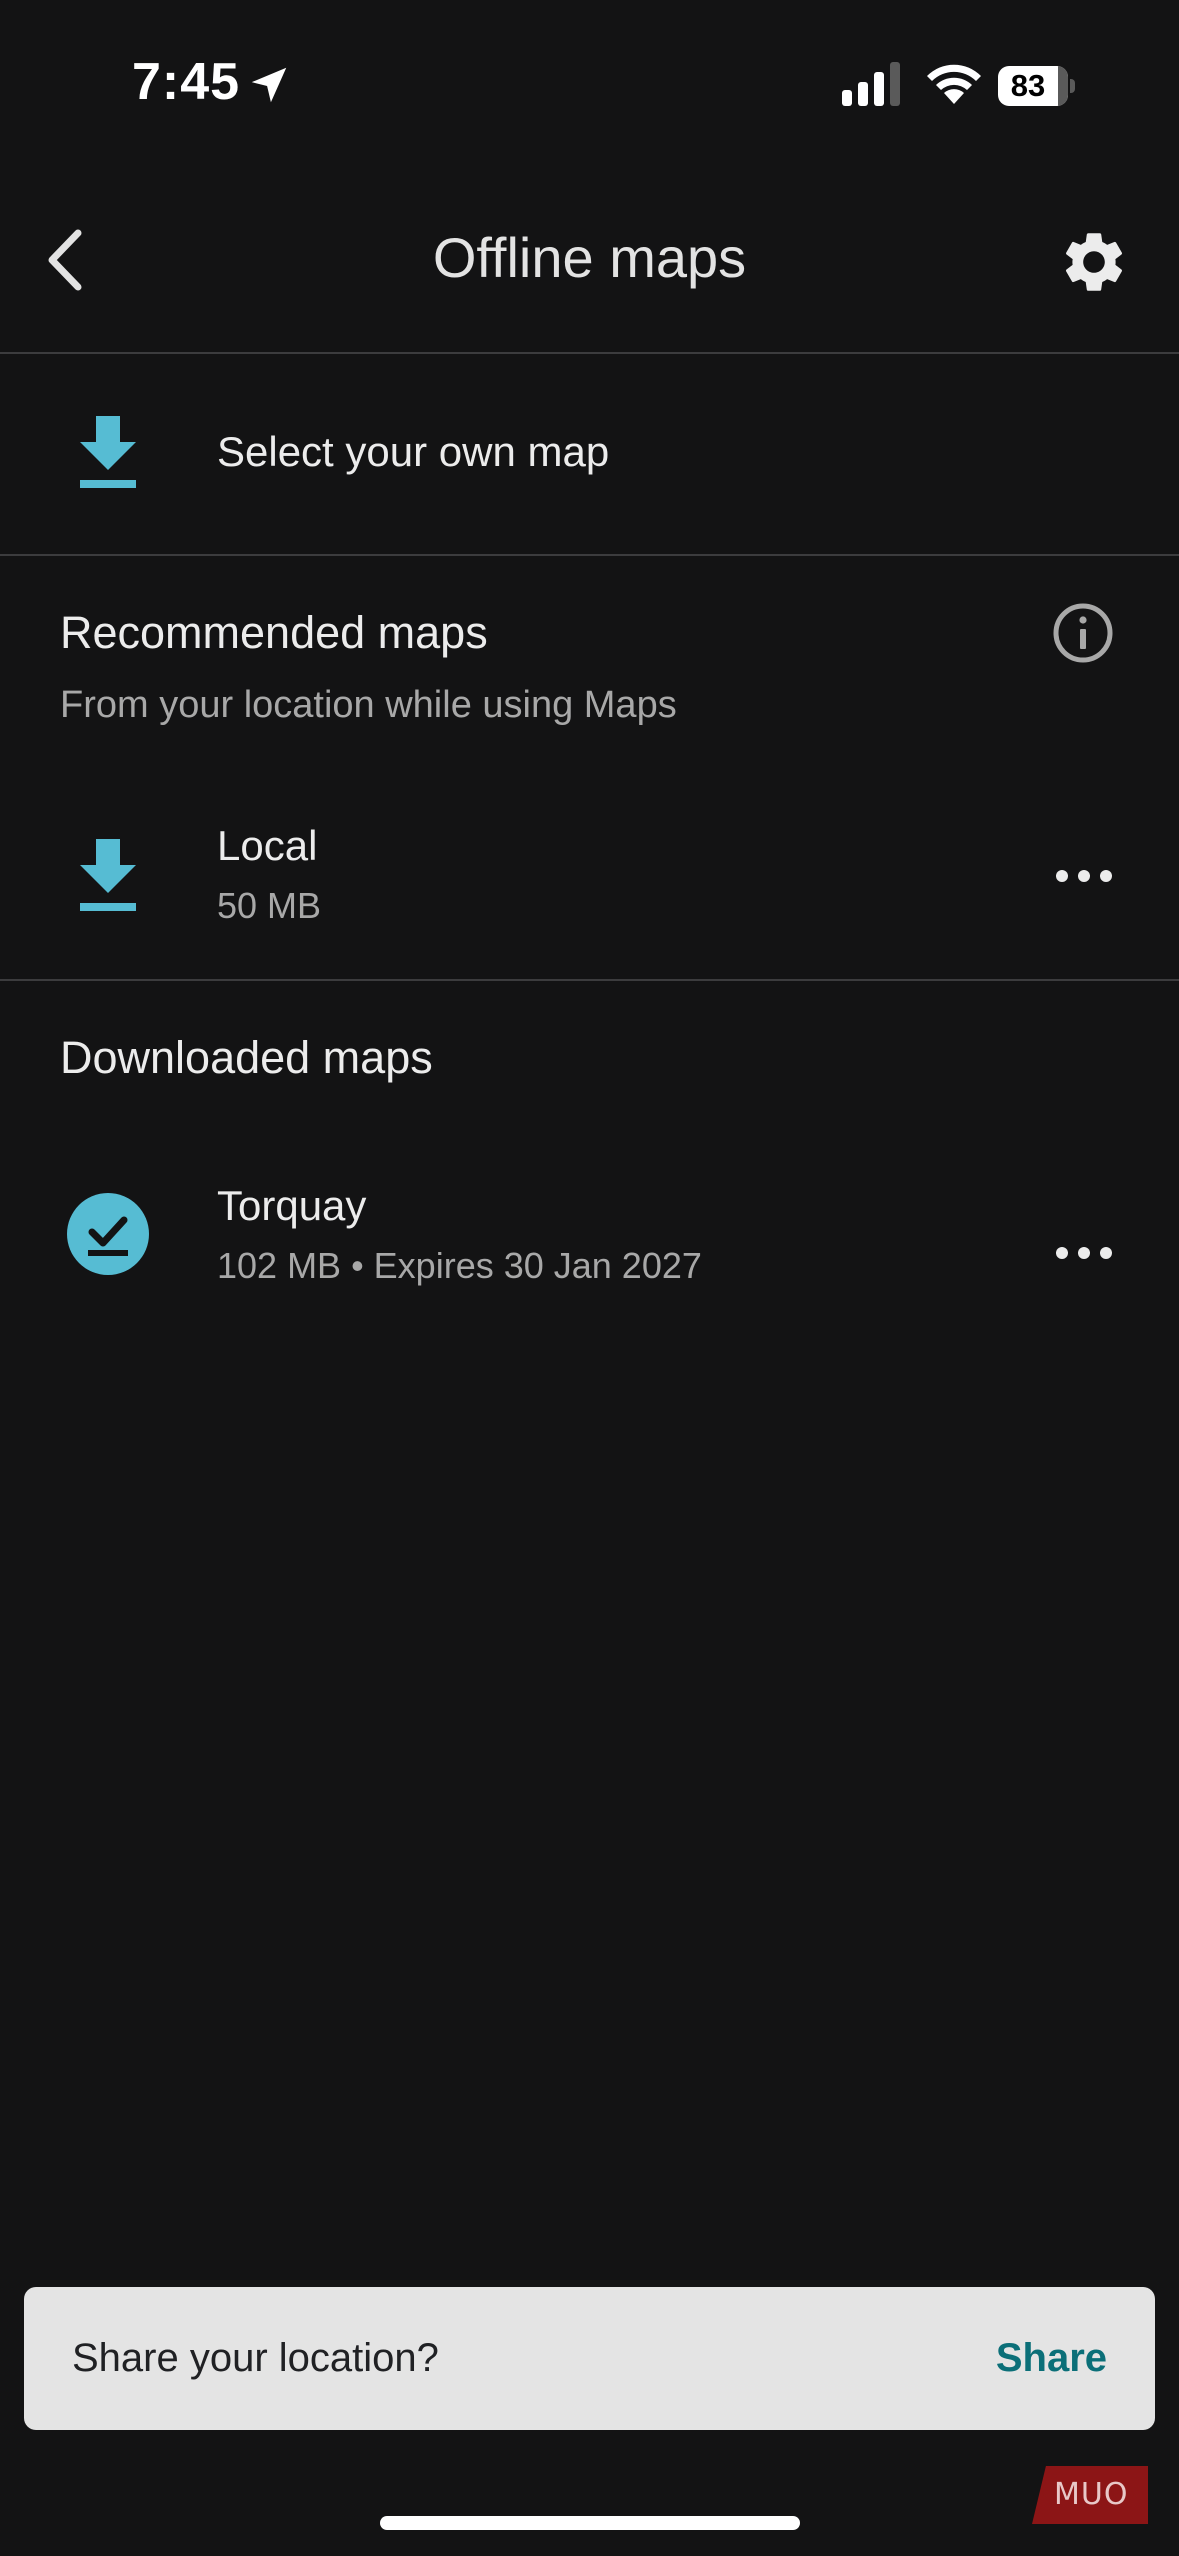 This screenshot has width=1179, height=2556. What do you see at coordinates (246, 1057) in the screenshot?
I see `downloaded-maps-title: Downloaded maps` at bounding box center [246, 1057].